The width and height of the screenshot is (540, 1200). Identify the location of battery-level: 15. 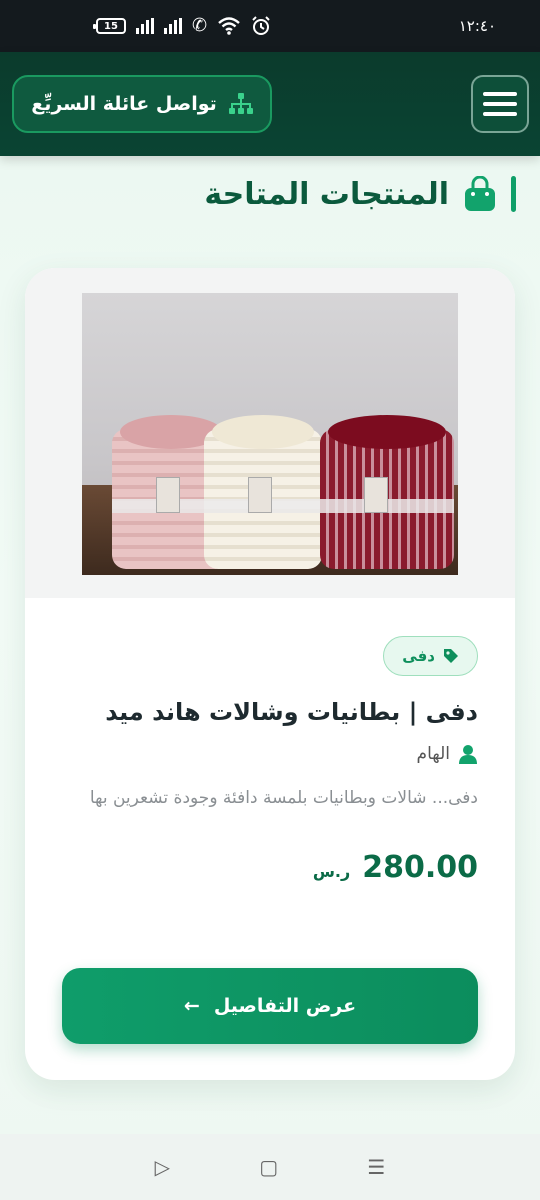
(111, 26).